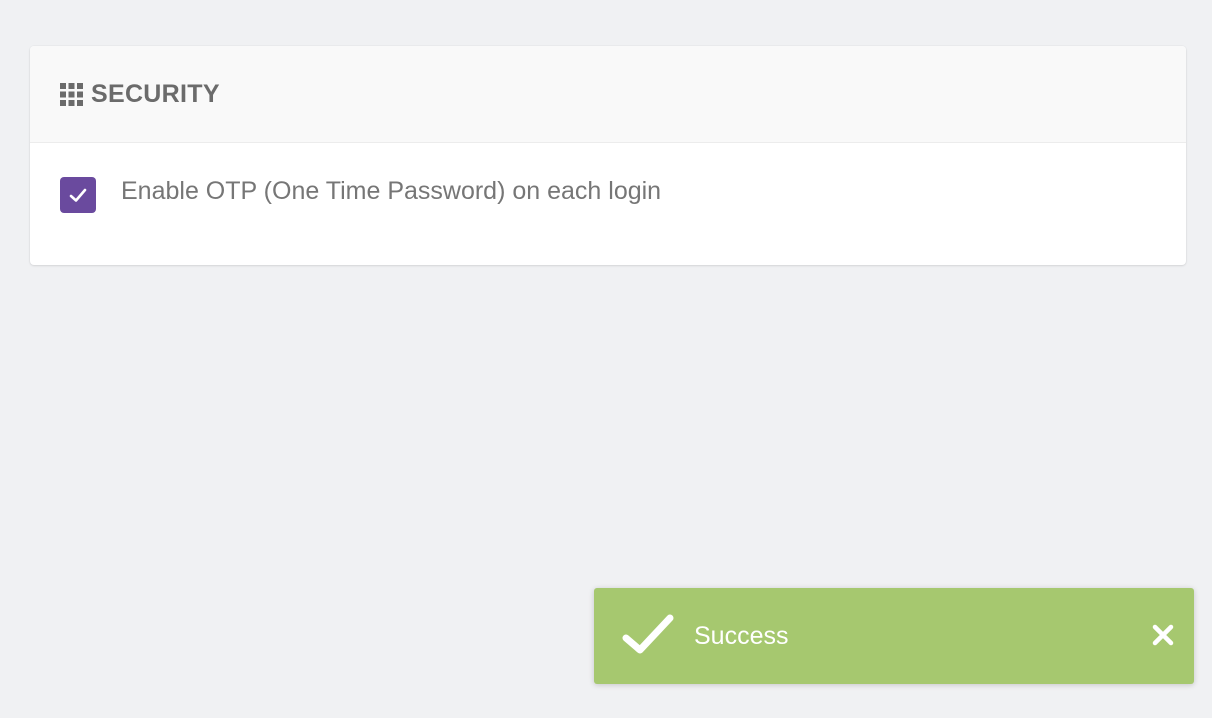 The width and height of the screenshot is (1212, 718). I want to click on checkbox-checkmark-icon, so click(78, 195).